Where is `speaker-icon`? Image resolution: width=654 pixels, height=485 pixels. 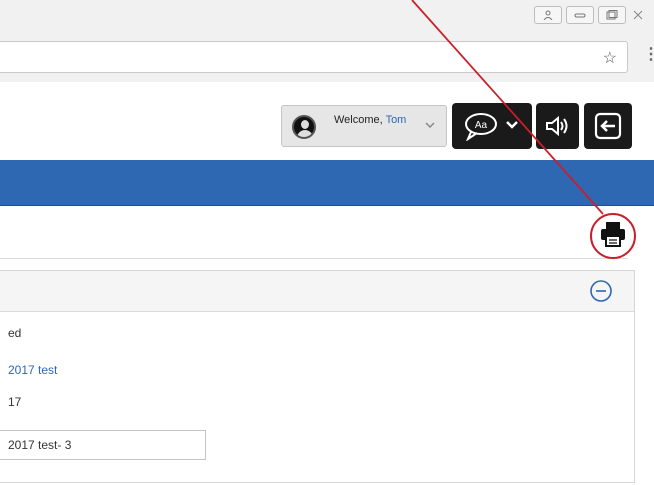
speaker-icon is located at coordinates (556, 126).